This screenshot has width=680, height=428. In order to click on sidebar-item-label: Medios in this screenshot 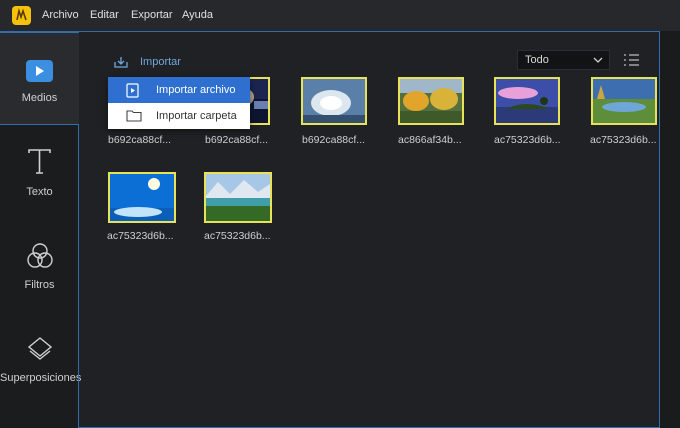, I will do `click(39, 98)`.